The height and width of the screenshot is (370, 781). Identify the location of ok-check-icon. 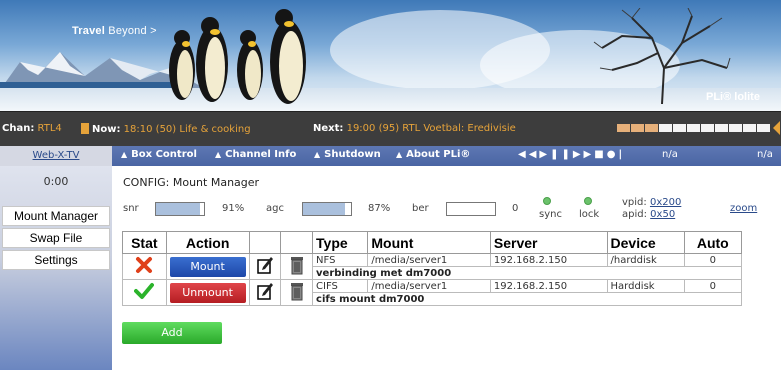
(144, 291).